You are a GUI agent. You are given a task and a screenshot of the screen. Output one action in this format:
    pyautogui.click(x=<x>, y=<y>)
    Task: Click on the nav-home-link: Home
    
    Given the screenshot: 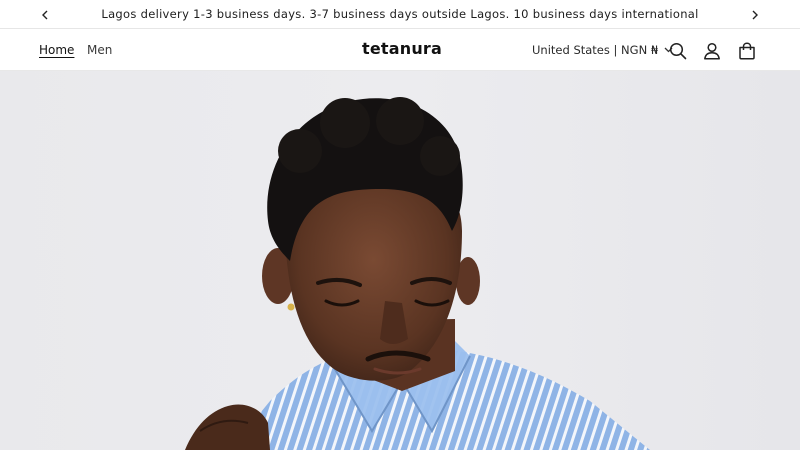 What is the action you would take?
    pyautogui.click(x=56, y=50)
    